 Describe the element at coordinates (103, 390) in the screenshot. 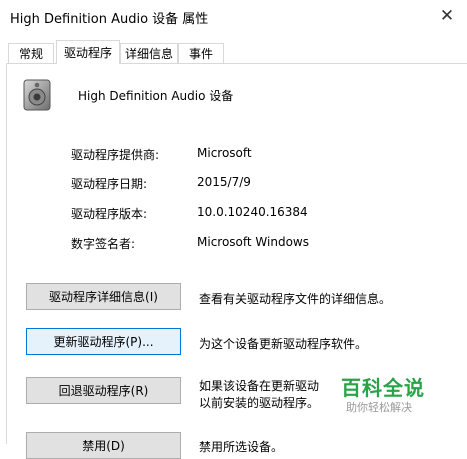

I see `rollback-driver-button: 回退驱动程序(R)` at that location.